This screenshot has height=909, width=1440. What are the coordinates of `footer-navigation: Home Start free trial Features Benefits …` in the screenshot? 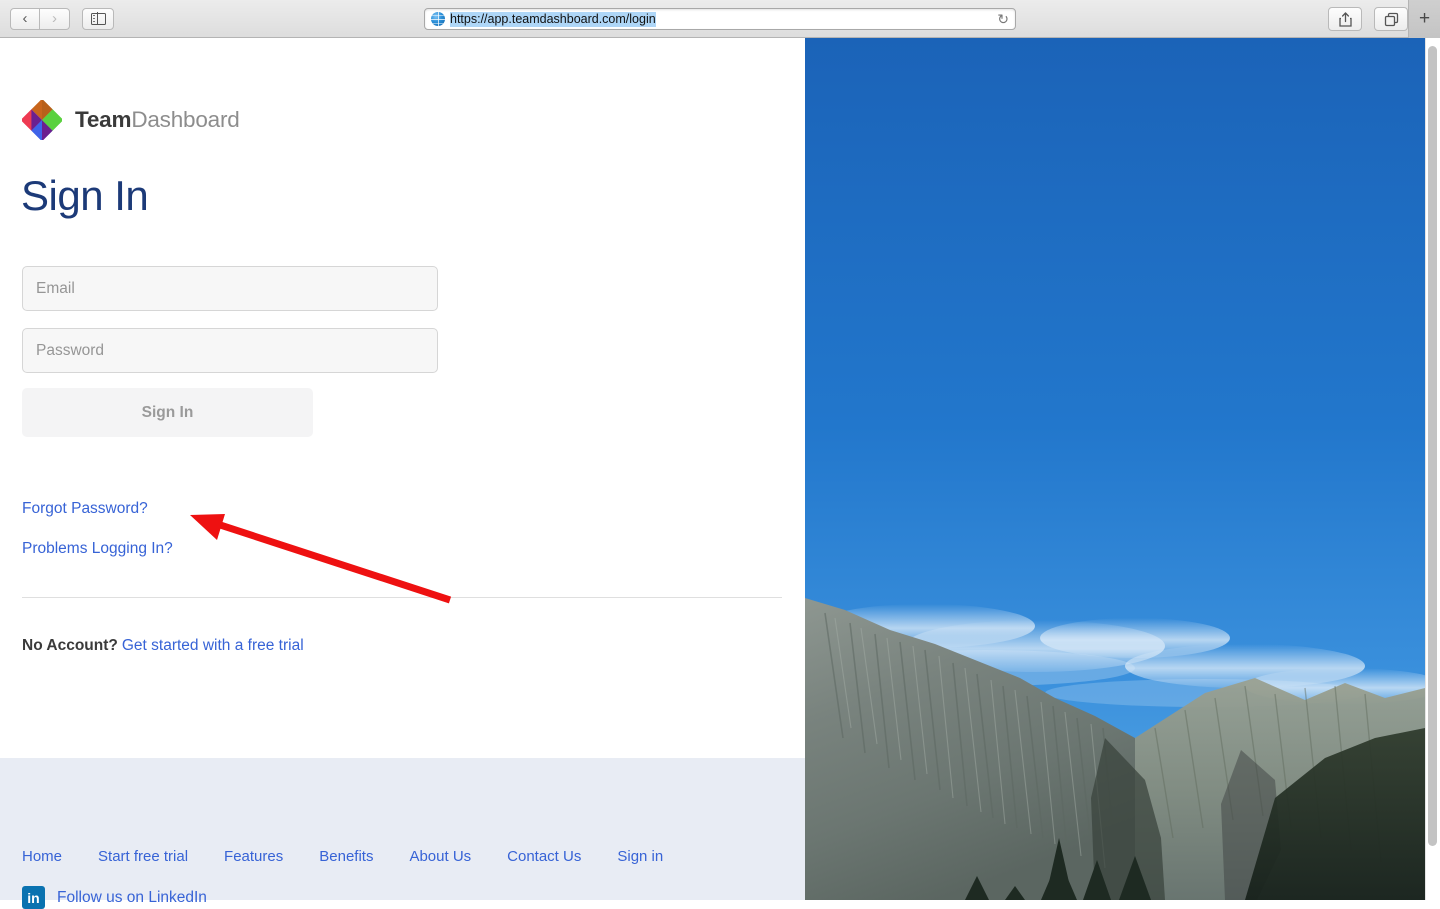 It's located at (342, 856).